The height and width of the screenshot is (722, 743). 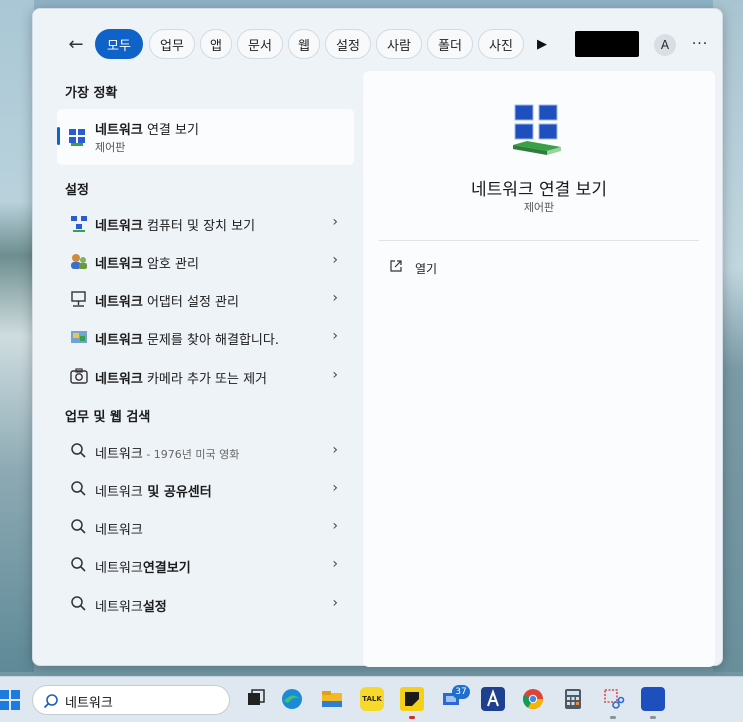 What do you see at coordinates (607, 44) in the screenshot?
I see `redacted-profile` at bounding box center [607, 44].